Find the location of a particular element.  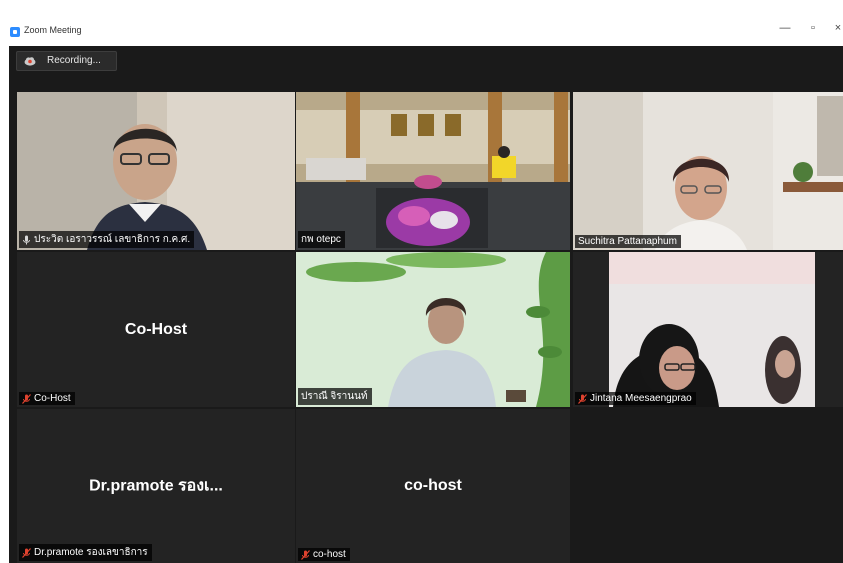

participant-tile-6: Jintana Meesaengprao is located at coordinates (708, 329).